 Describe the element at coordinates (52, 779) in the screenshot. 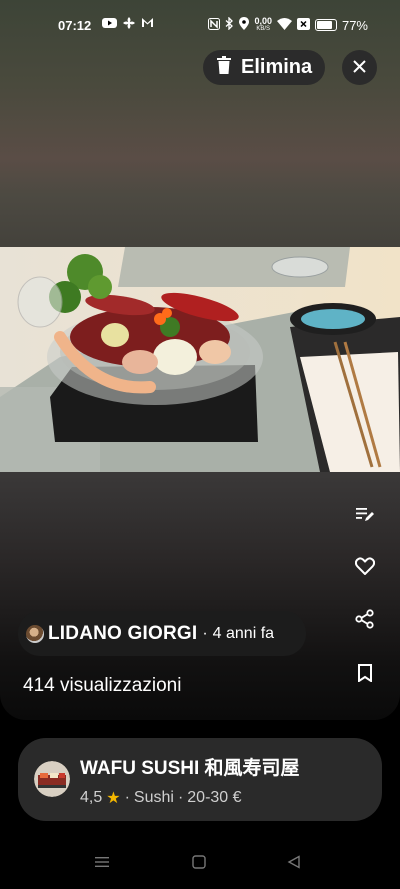

I see `place-thumbnail` at that location.